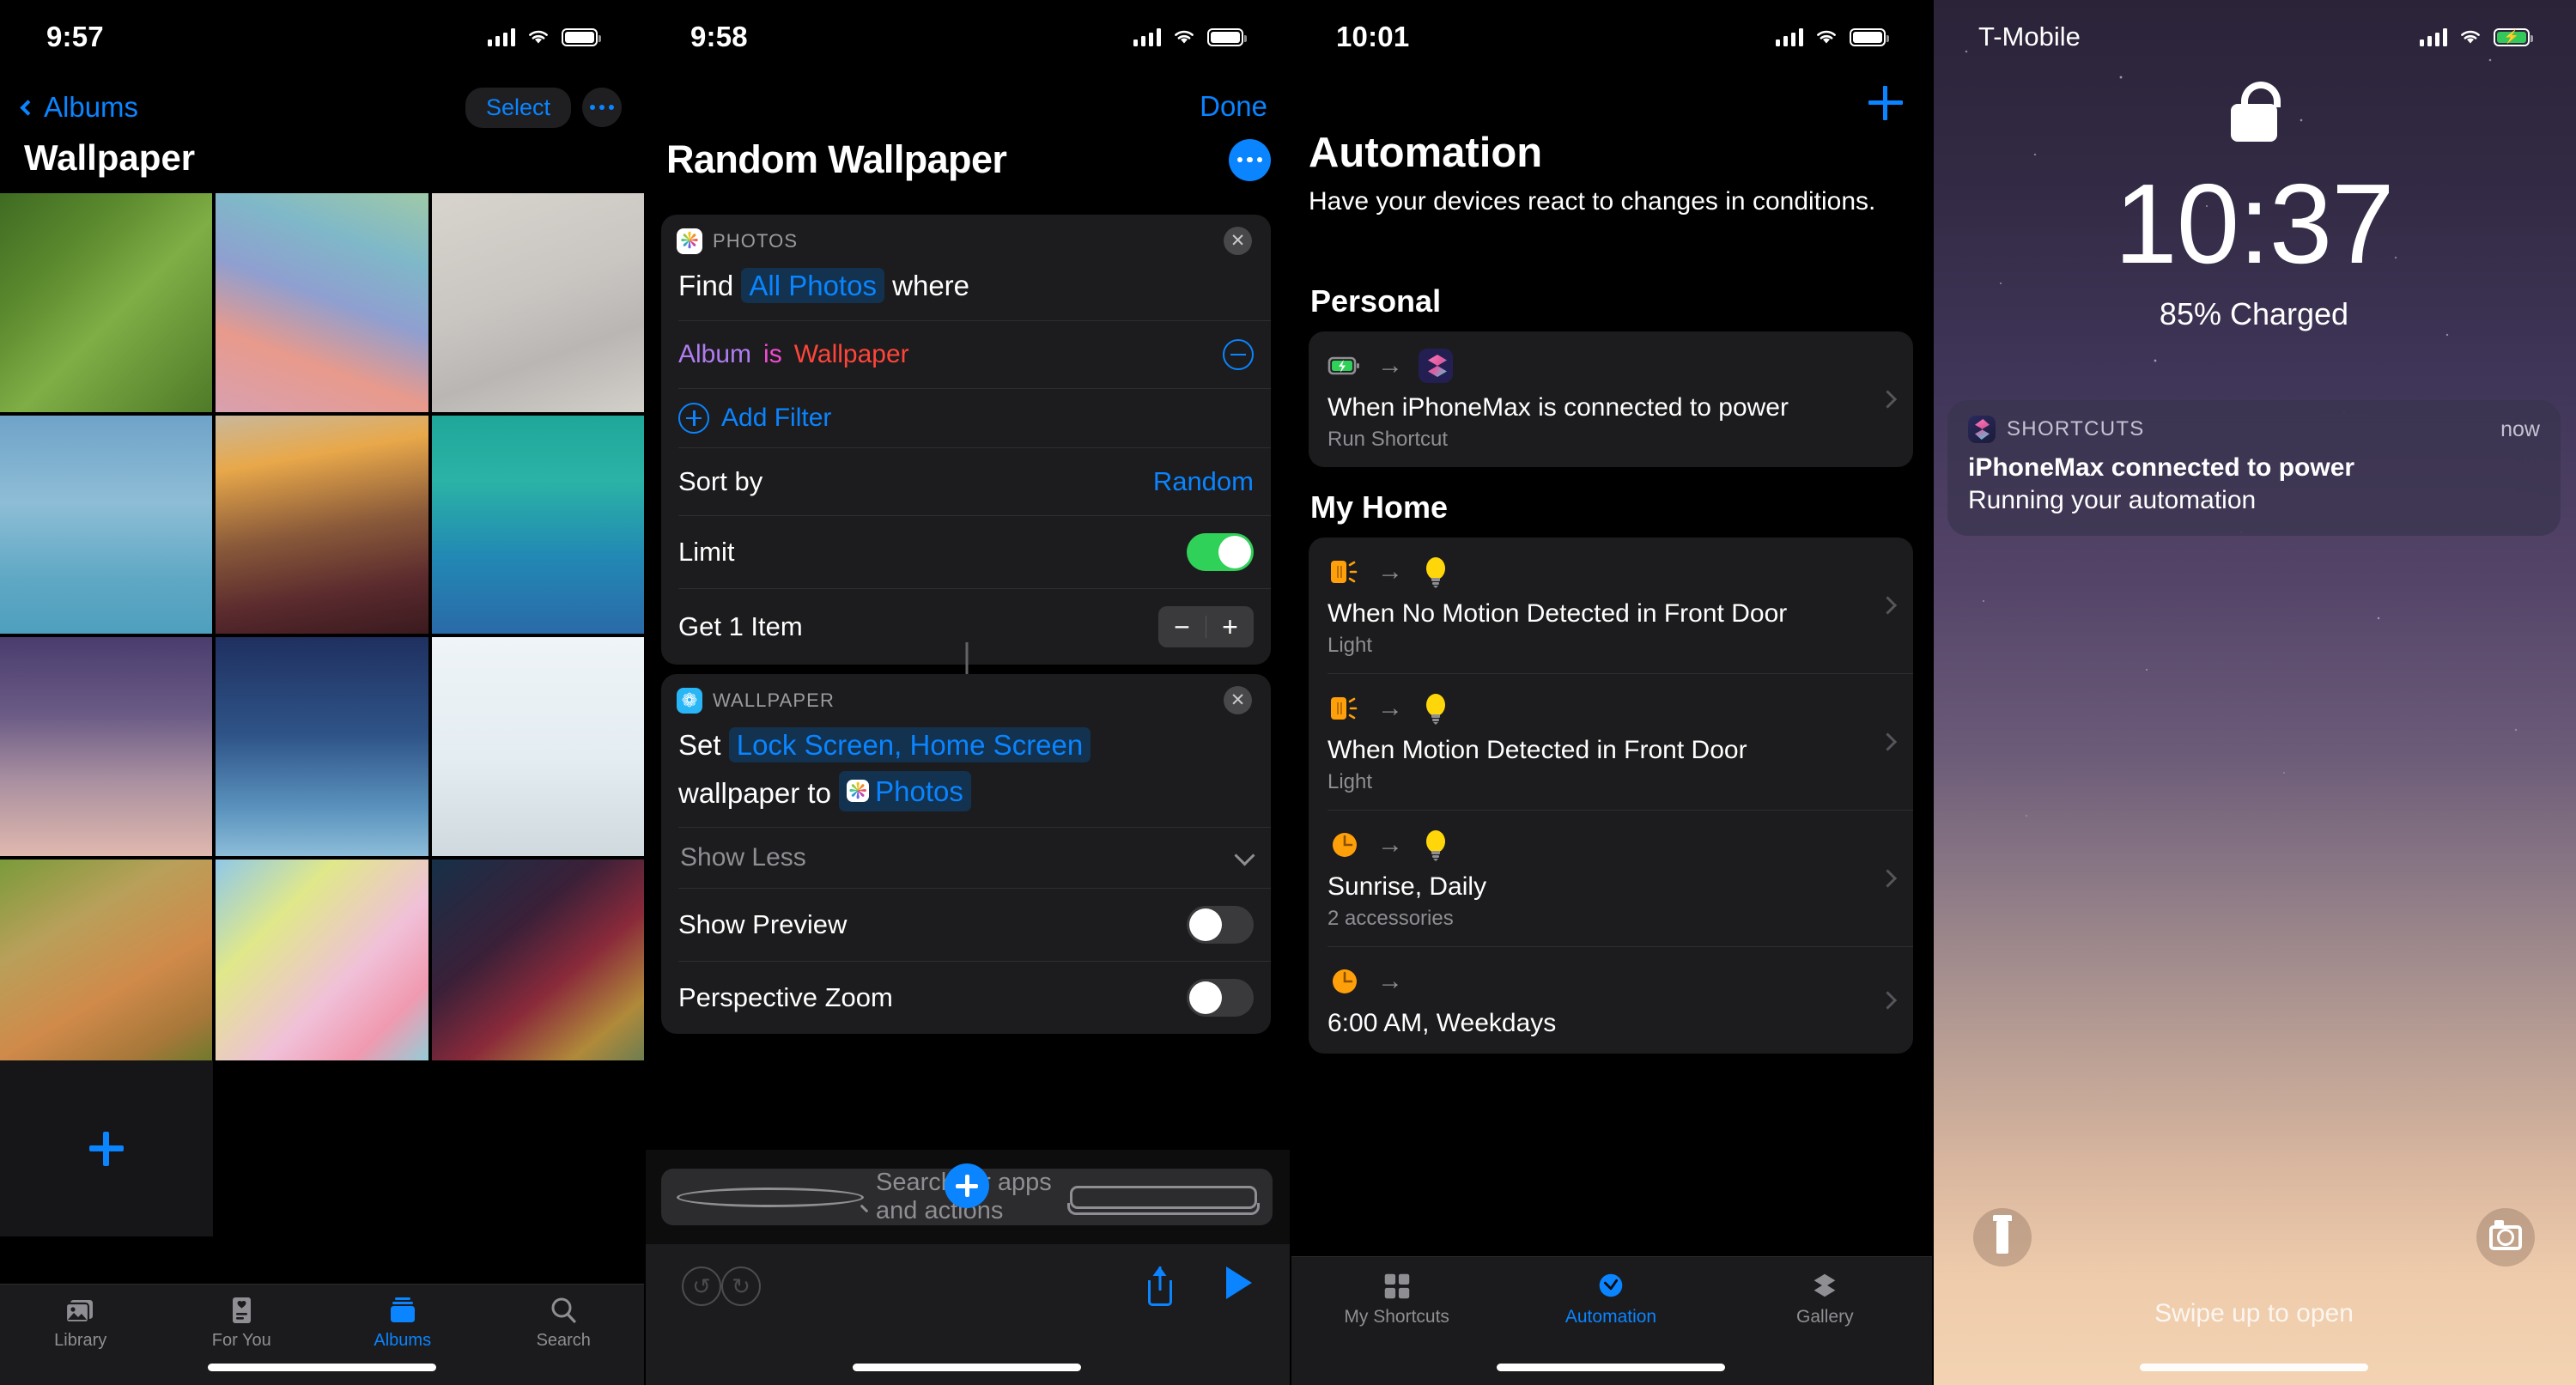 This screenshot has height=1385, width=2576. Describe the element at coordinates (1396, 1317) in the screenshot. I see `tab-label: My Shortcuts` at that location.